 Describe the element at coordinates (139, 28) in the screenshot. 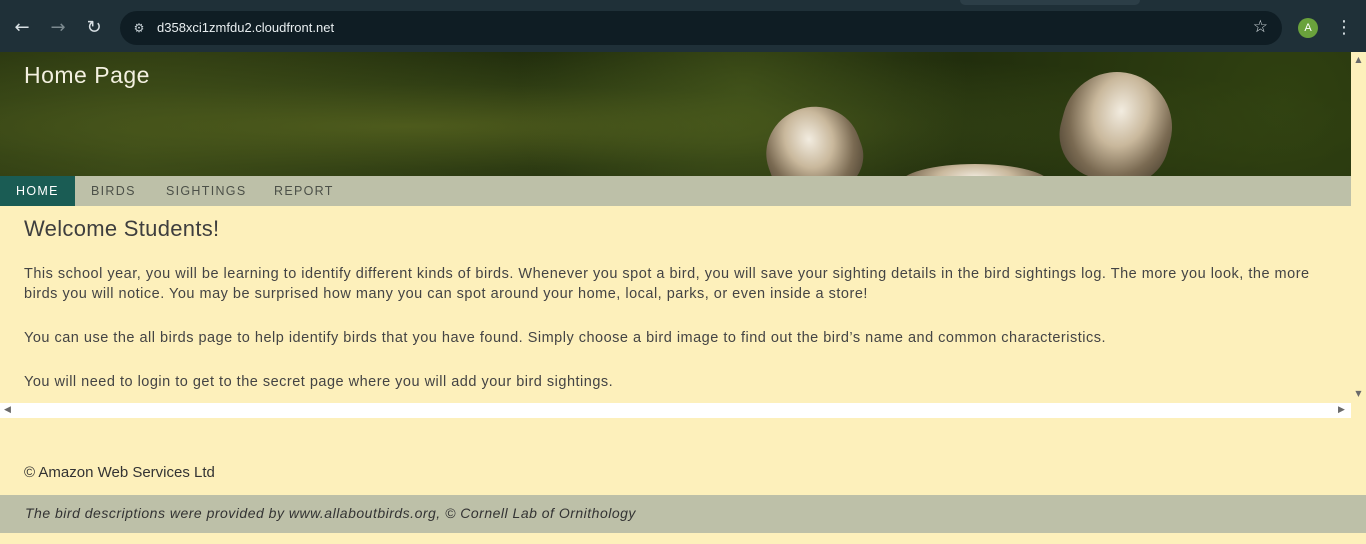

I see `site-info-icon: ⚙` at that location.